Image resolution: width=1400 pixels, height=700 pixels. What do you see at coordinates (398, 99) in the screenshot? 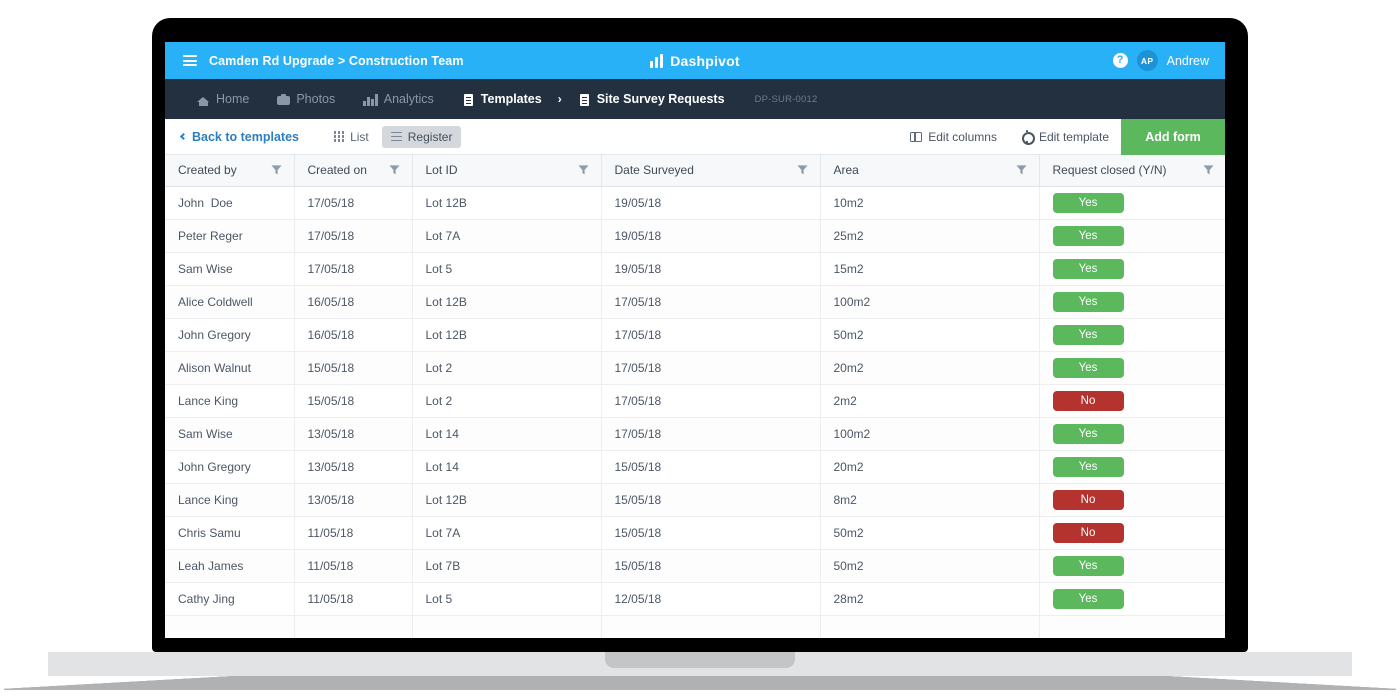
I see `nav-item-analytics: Analytics` at bounding box center [398, 99].